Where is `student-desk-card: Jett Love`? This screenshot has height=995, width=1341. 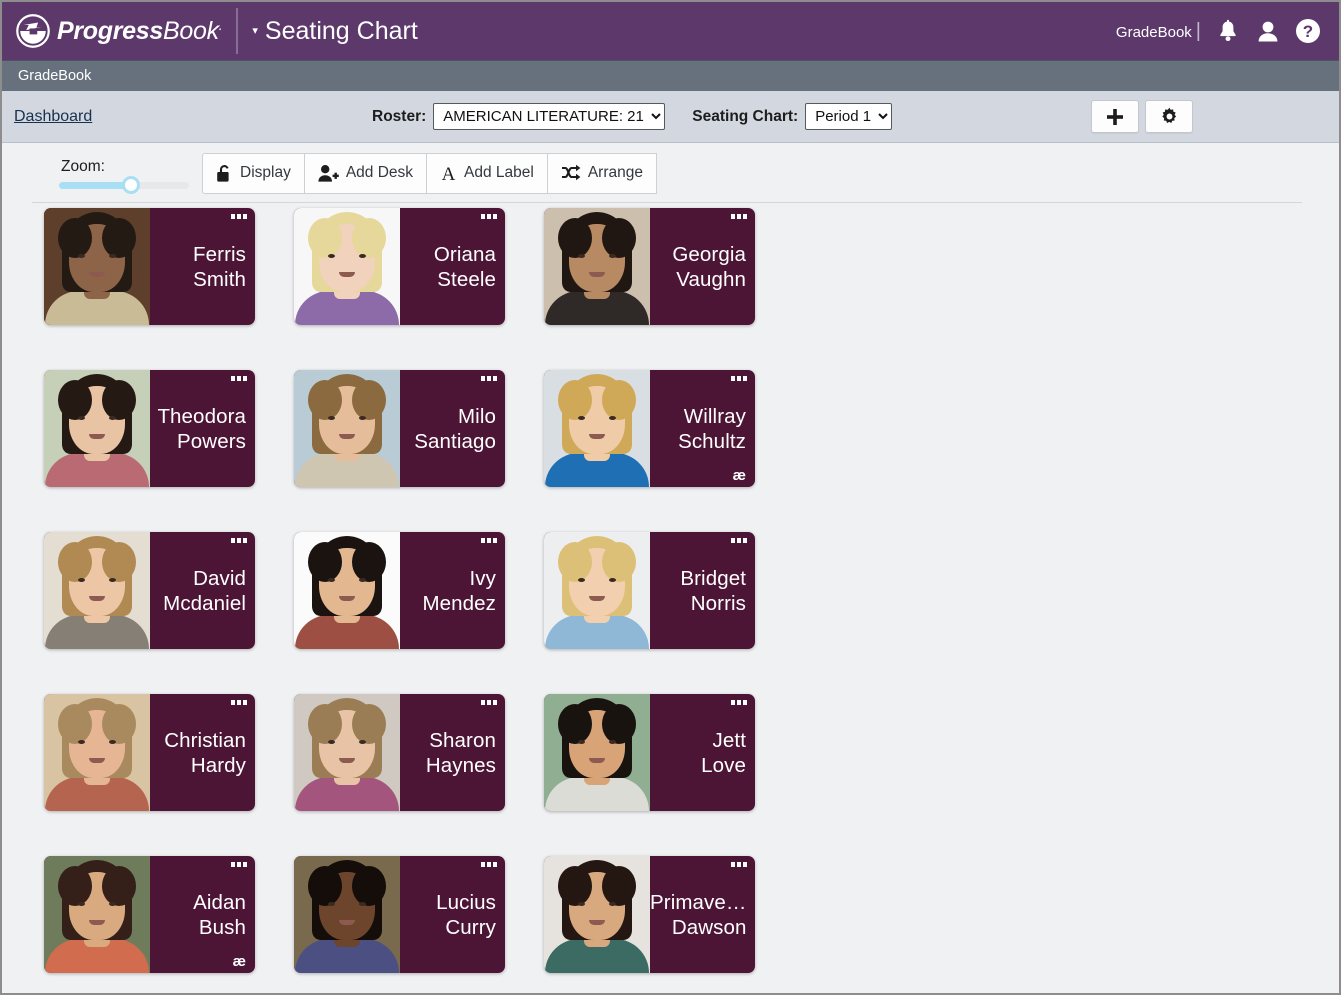
student-desk-card: Jett Love is located at coordinates (649, 752).